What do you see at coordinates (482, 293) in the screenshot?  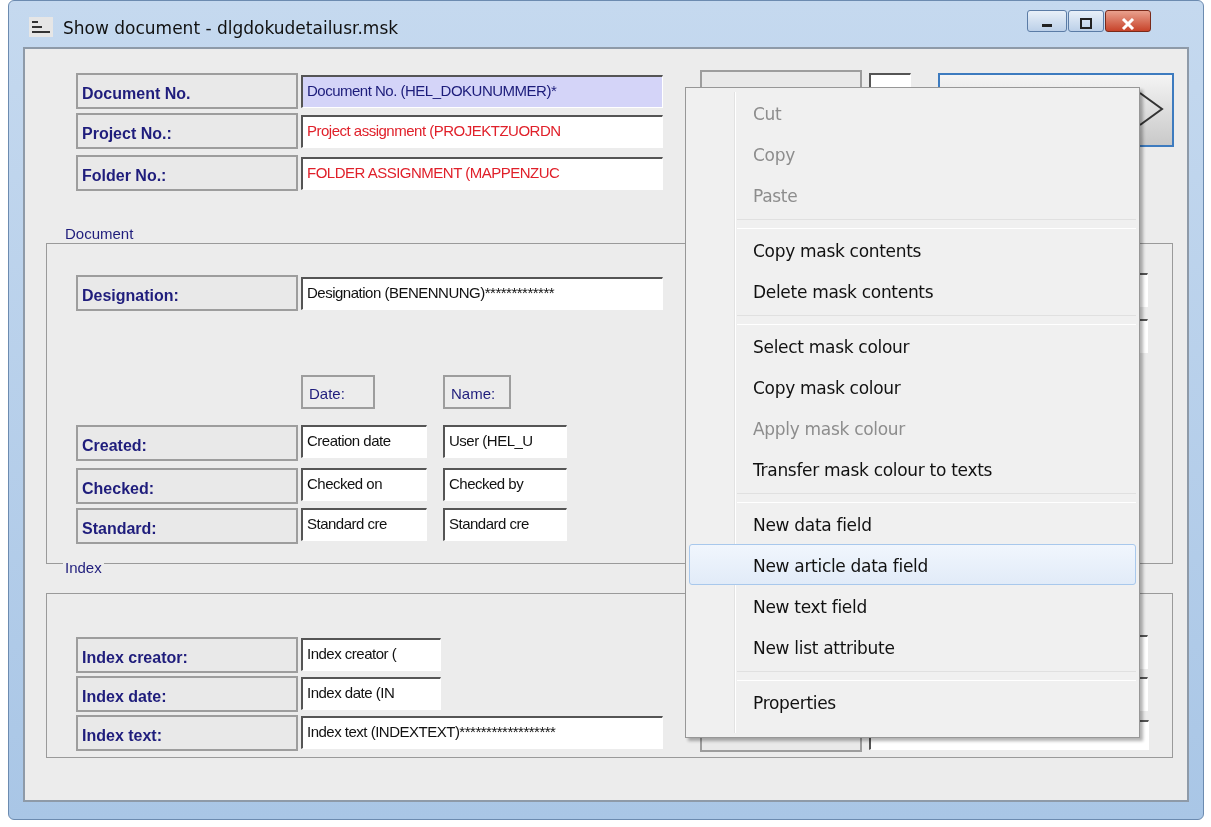 I see `text-field: Designation (BENENNUNG)*************` at bounding box center [482, 293].